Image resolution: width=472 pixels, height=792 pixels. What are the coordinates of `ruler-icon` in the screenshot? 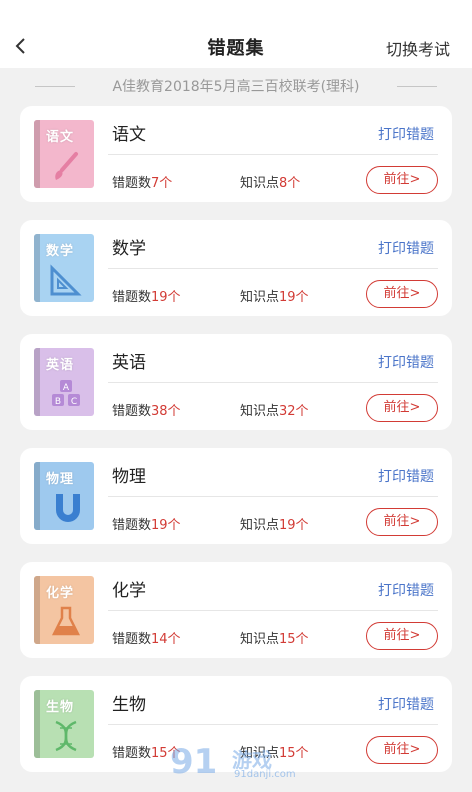 It's located at (66, 280).